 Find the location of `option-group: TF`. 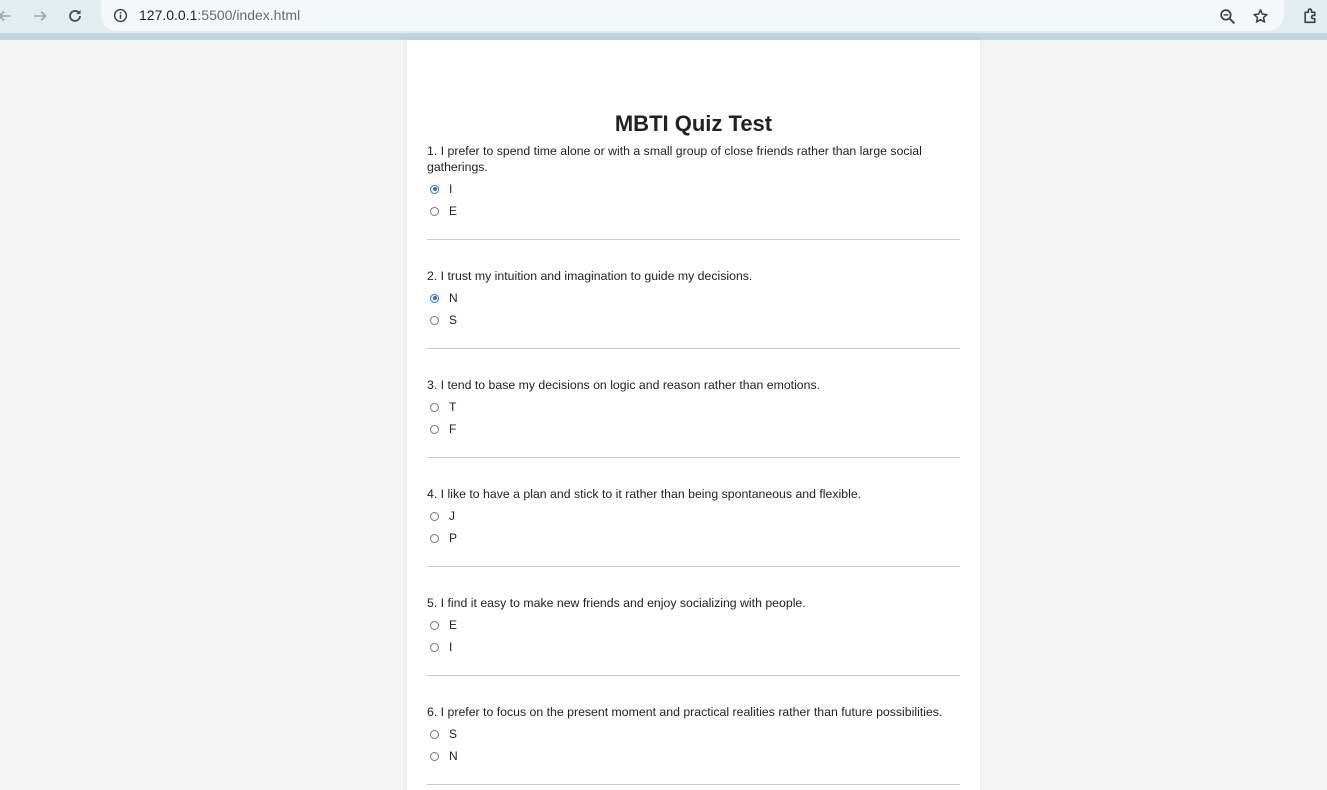

option-group: TF is located at coordinates (693, 418).